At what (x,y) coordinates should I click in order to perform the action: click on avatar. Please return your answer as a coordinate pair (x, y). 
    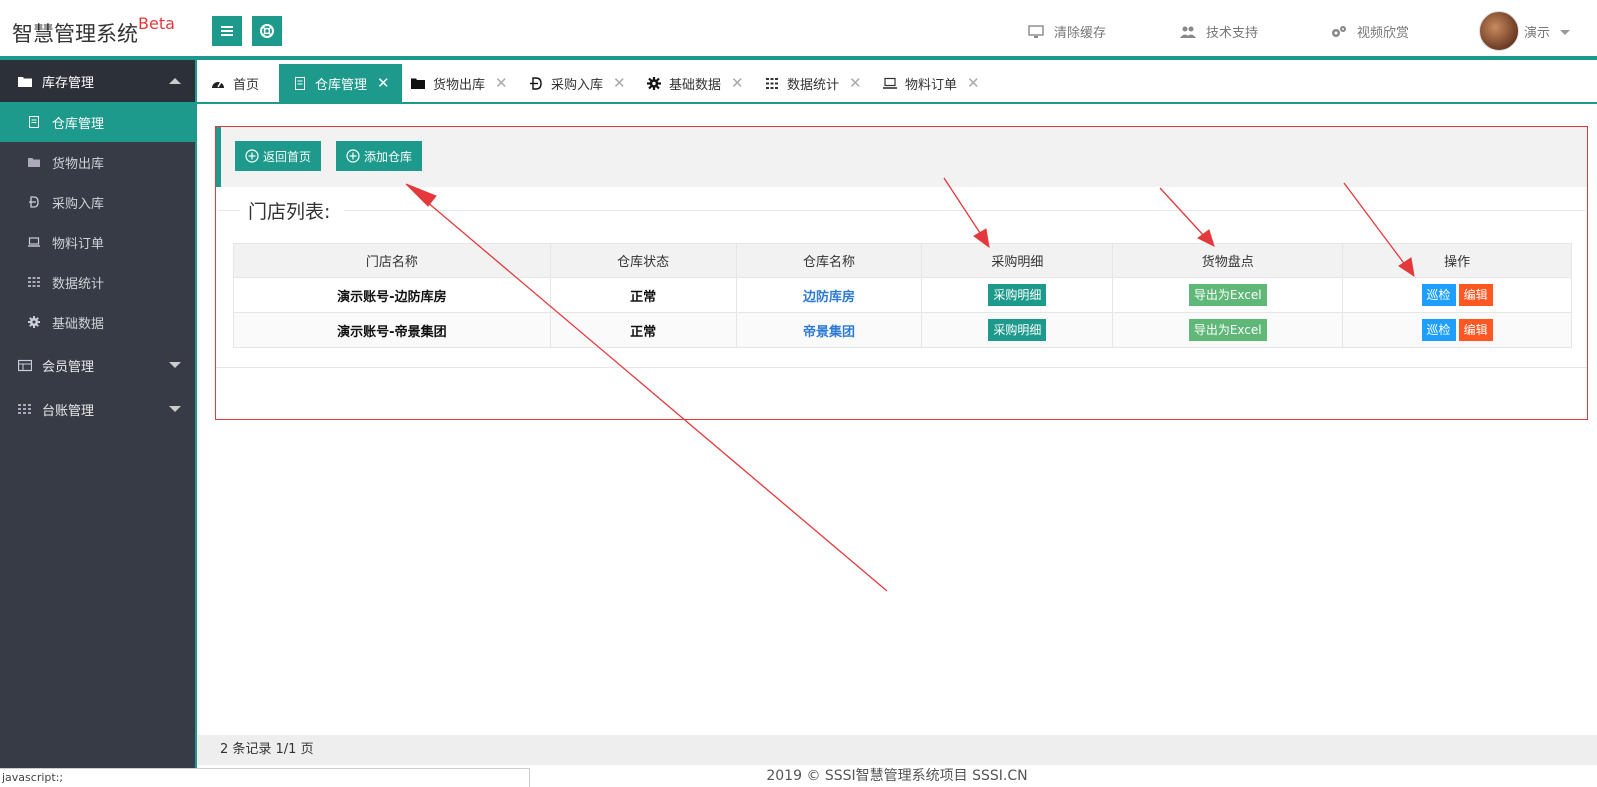
    Looking at the image, I should click on (1499, 31).